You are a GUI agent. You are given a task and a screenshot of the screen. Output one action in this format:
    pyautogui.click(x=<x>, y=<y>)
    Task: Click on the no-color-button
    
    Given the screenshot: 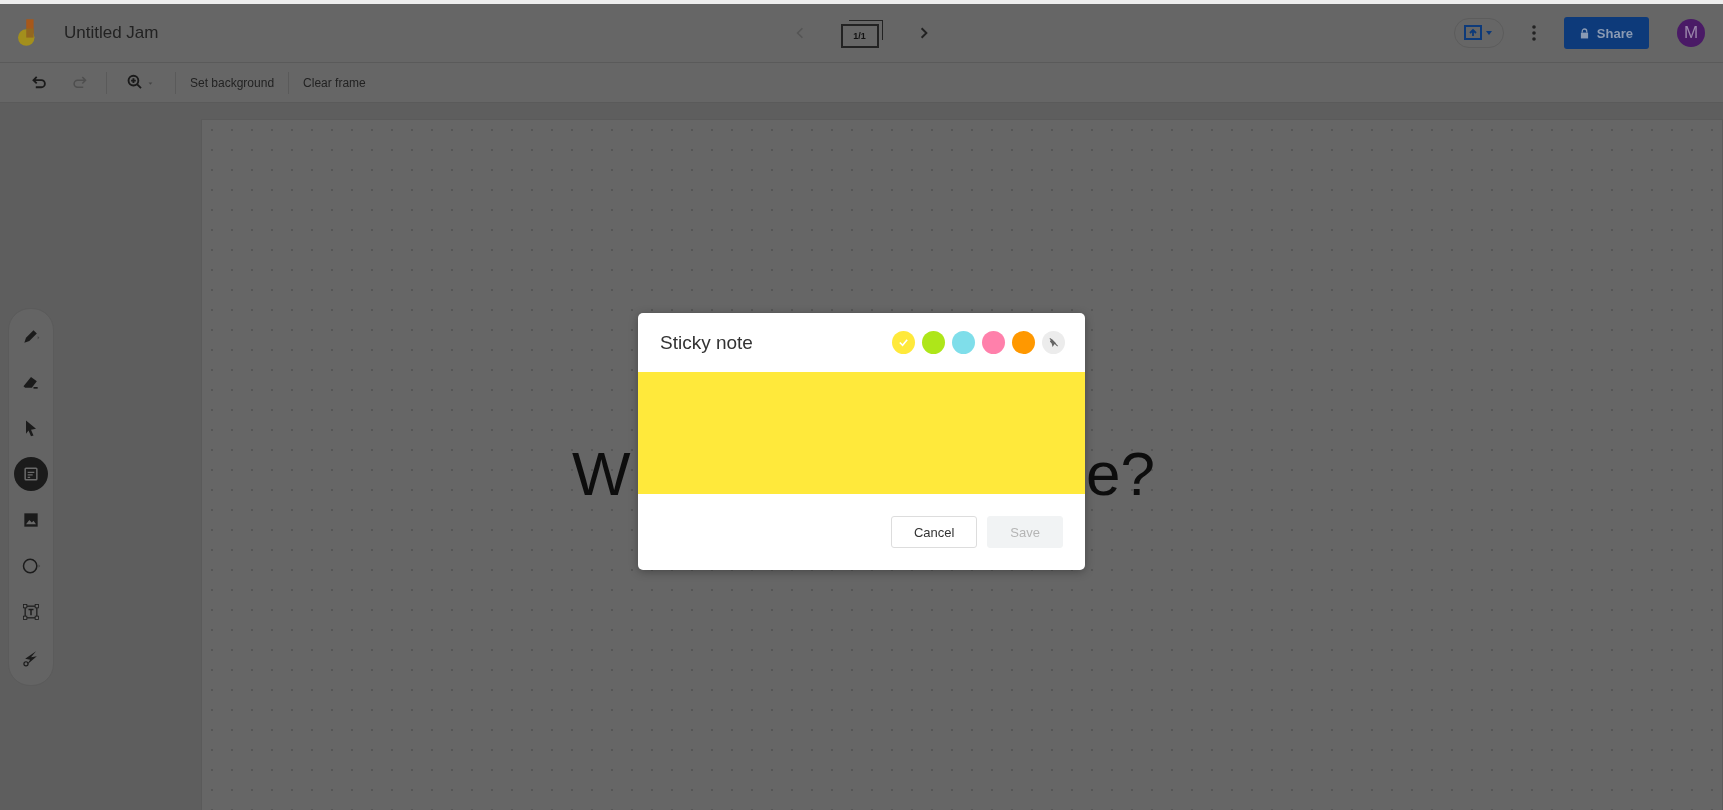 What is the action you would take?
    pyautogui.click(x=1053, y=342)
    